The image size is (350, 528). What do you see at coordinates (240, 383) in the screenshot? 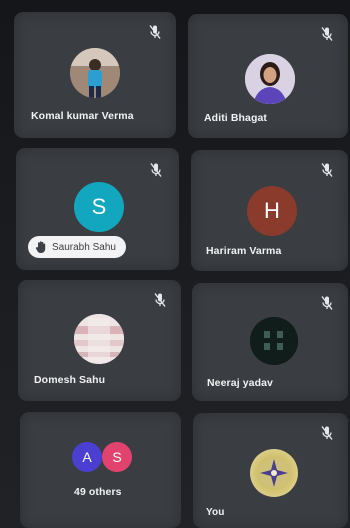
I see `participant-name: Neeraj yadav` at bounding box center [240, 383].